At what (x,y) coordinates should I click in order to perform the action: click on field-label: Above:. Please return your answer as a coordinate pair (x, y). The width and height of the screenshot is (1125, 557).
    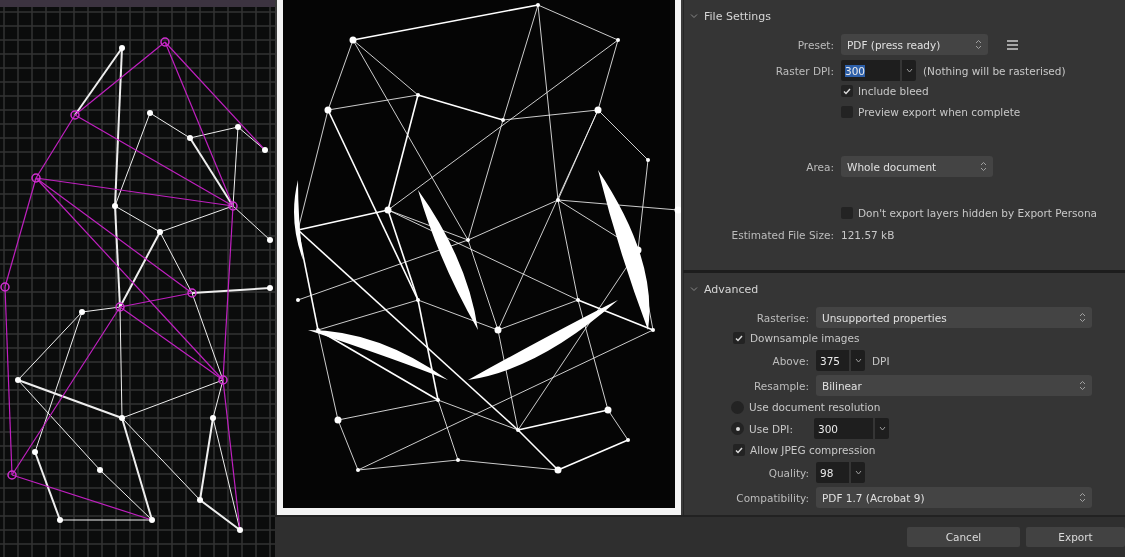
    Looking at the image, I should click on (790, 360).